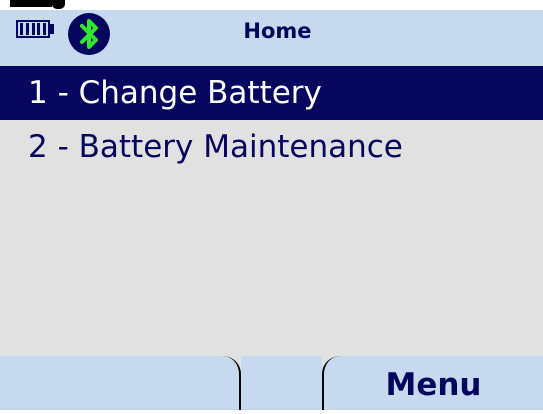 The height and width of the screenshot is (414, 543). Describe the element at coordinates (271, 5) in the screenshot. I see `top-edge` at that location.